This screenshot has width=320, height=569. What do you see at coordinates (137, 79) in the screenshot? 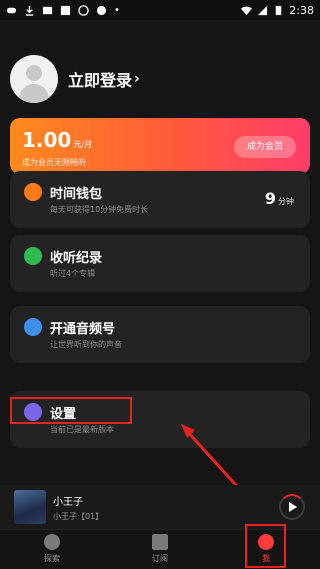
I see `chevron-right-icon: ›` at bounding box center [137, 79].